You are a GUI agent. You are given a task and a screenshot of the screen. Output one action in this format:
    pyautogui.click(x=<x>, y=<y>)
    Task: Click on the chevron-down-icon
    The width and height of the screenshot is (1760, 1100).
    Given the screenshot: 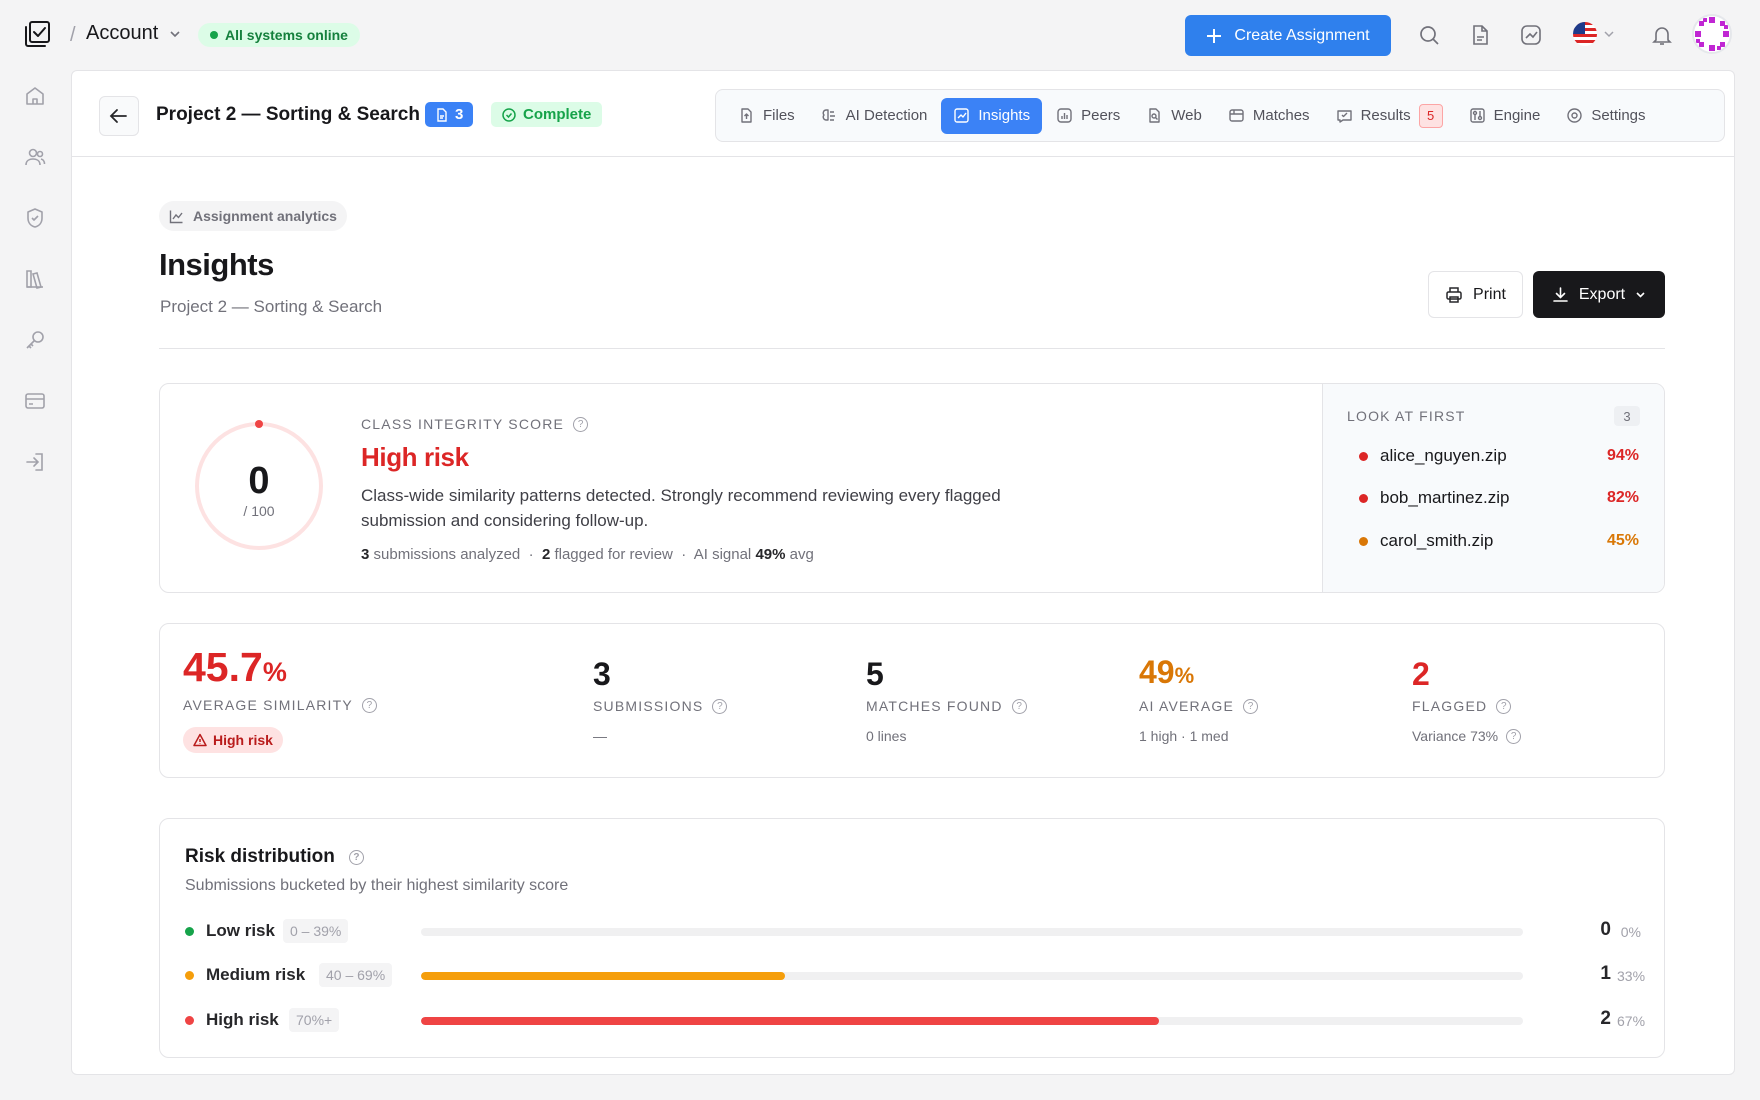 What is the action you would take?
    pyautogui.click(x=1609, y=34)
    